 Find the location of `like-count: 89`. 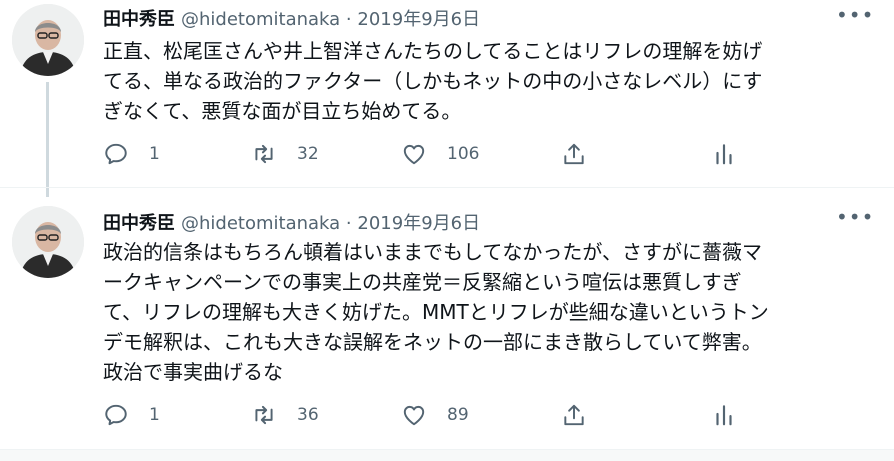

like-count: 89 is located at coordinates (458, 415).